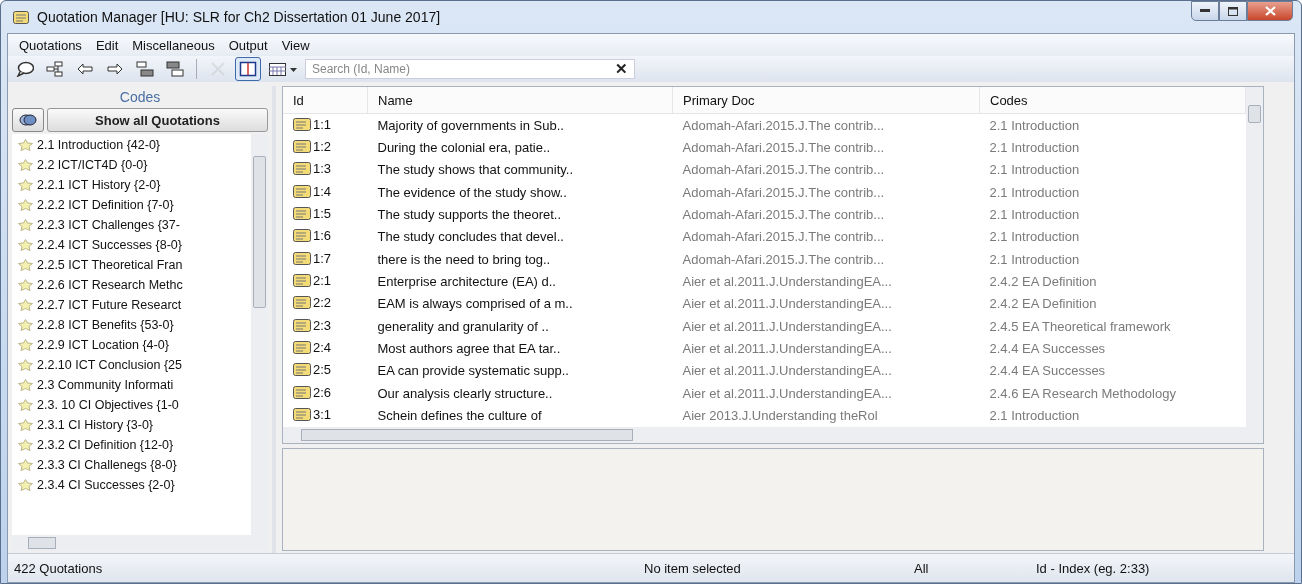 This screenshot has width=1302, height=584. I want to click on code-list-item: 2.3. 10 CI Objectives {1-0, so click(108, 405).